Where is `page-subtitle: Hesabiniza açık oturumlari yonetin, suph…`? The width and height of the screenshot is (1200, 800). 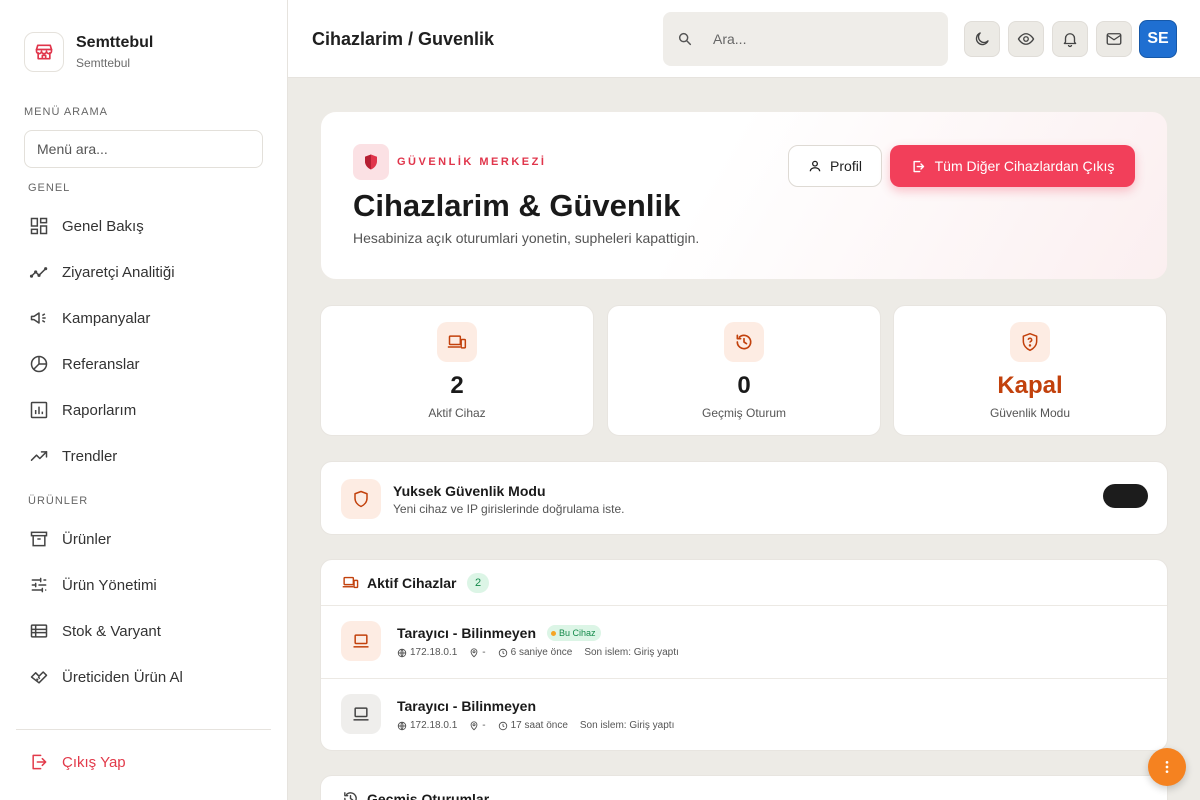
page-subtitle: Hesabiniza açık oturumlari yonetin, suph… is located at coordinates (526, 238).